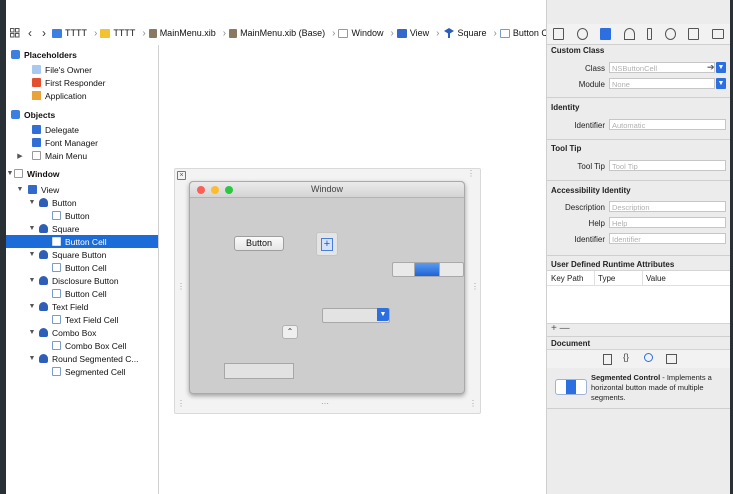 The width and height of the screenshot is (733, 494). I want to click on jump-item-xib: MainMenu.xib, so click(182, 33).